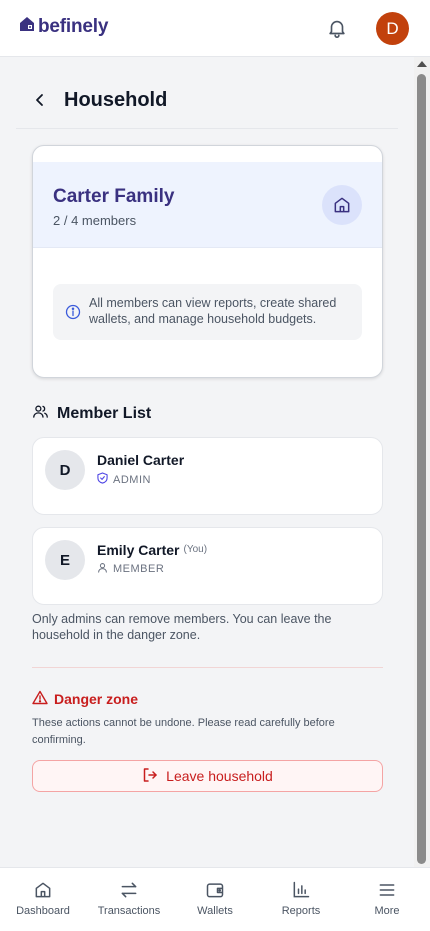 The image size is (430, 931). Describe the element at coordinates (129, 890) in the screenshot. I see `transfer-icon` at that location.